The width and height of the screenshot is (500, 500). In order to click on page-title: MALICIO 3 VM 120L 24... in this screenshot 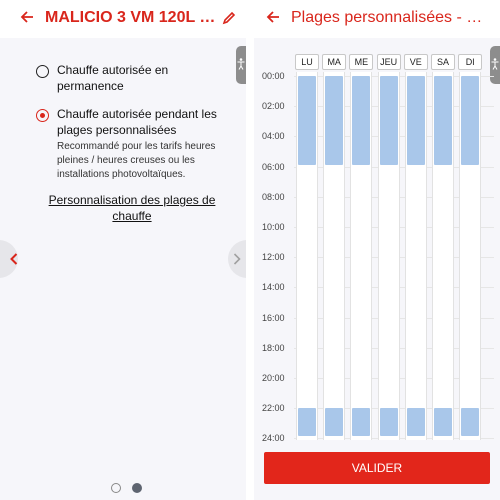, I will do `click(131, 17)`.